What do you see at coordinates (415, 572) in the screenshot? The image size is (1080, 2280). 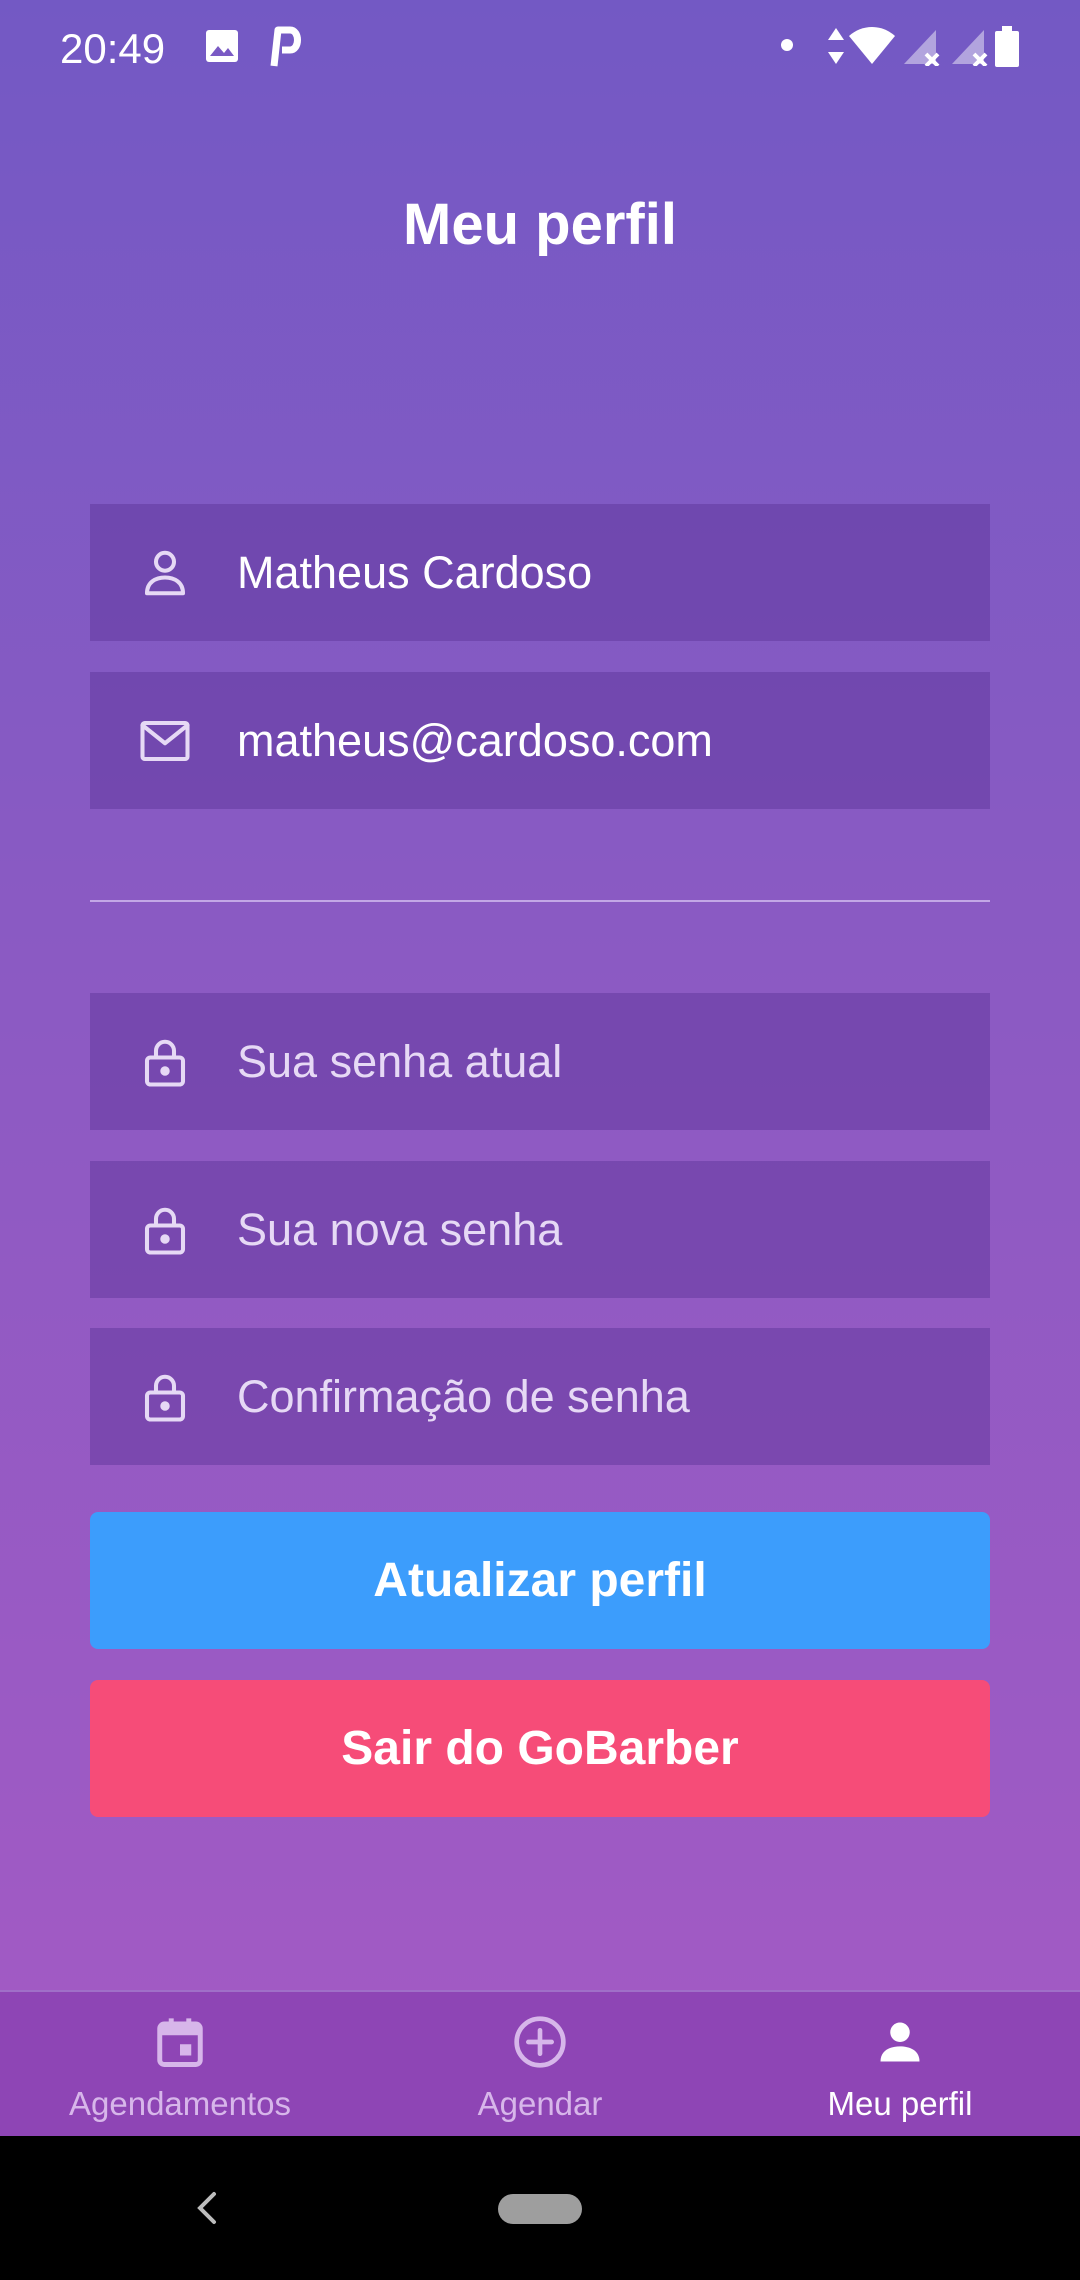 I see `name-value: Matheus Cardoso` at bounding box center [415, 572].